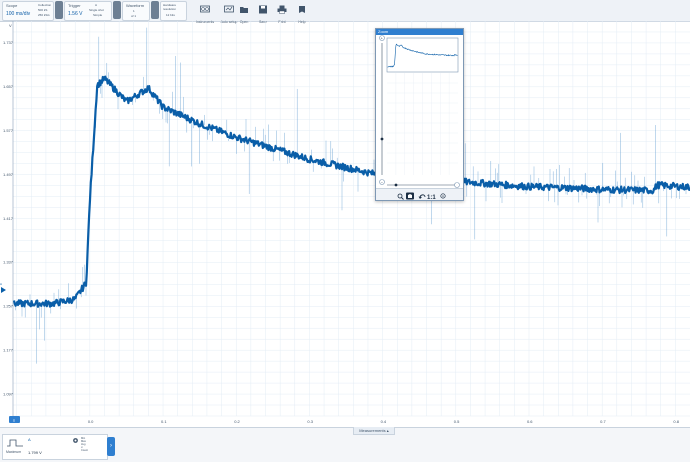 The width and height of the screenshot is (690, 462). What do you see at coordinates (8, 349) in the screenshot?
I see `y-tick-label: 1.177` at bounding box center [8, 349].